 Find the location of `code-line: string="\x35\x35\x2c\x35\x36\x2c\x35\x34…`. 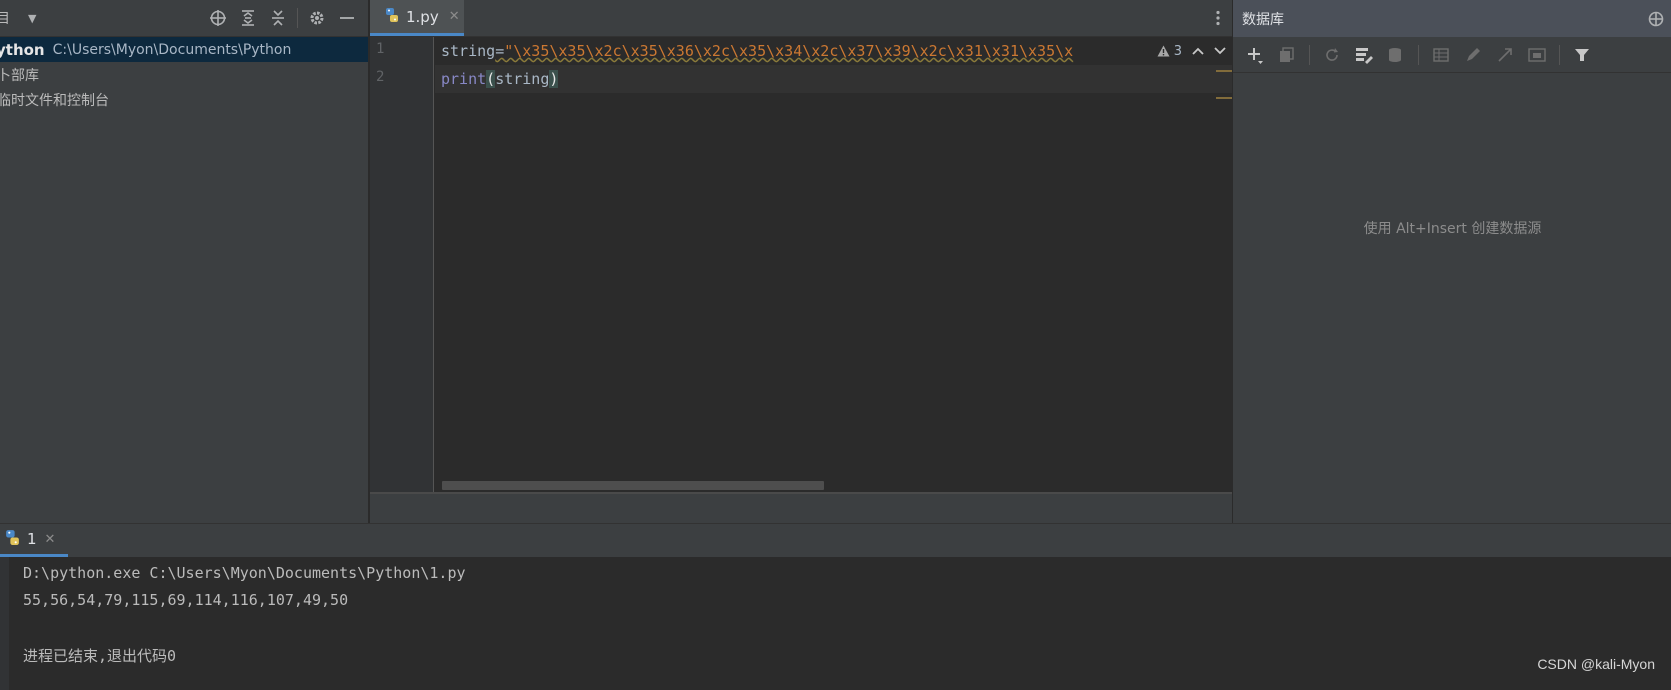

code-line: string="\x35\x35\x2c\x35\x36\x2c\x35\x34… is located at coordinates (833, 51).